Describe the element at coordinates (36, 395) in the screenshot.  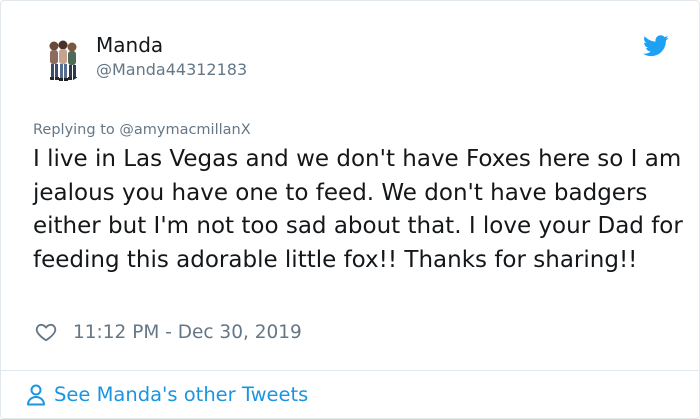
I see `person-icon` at that location.